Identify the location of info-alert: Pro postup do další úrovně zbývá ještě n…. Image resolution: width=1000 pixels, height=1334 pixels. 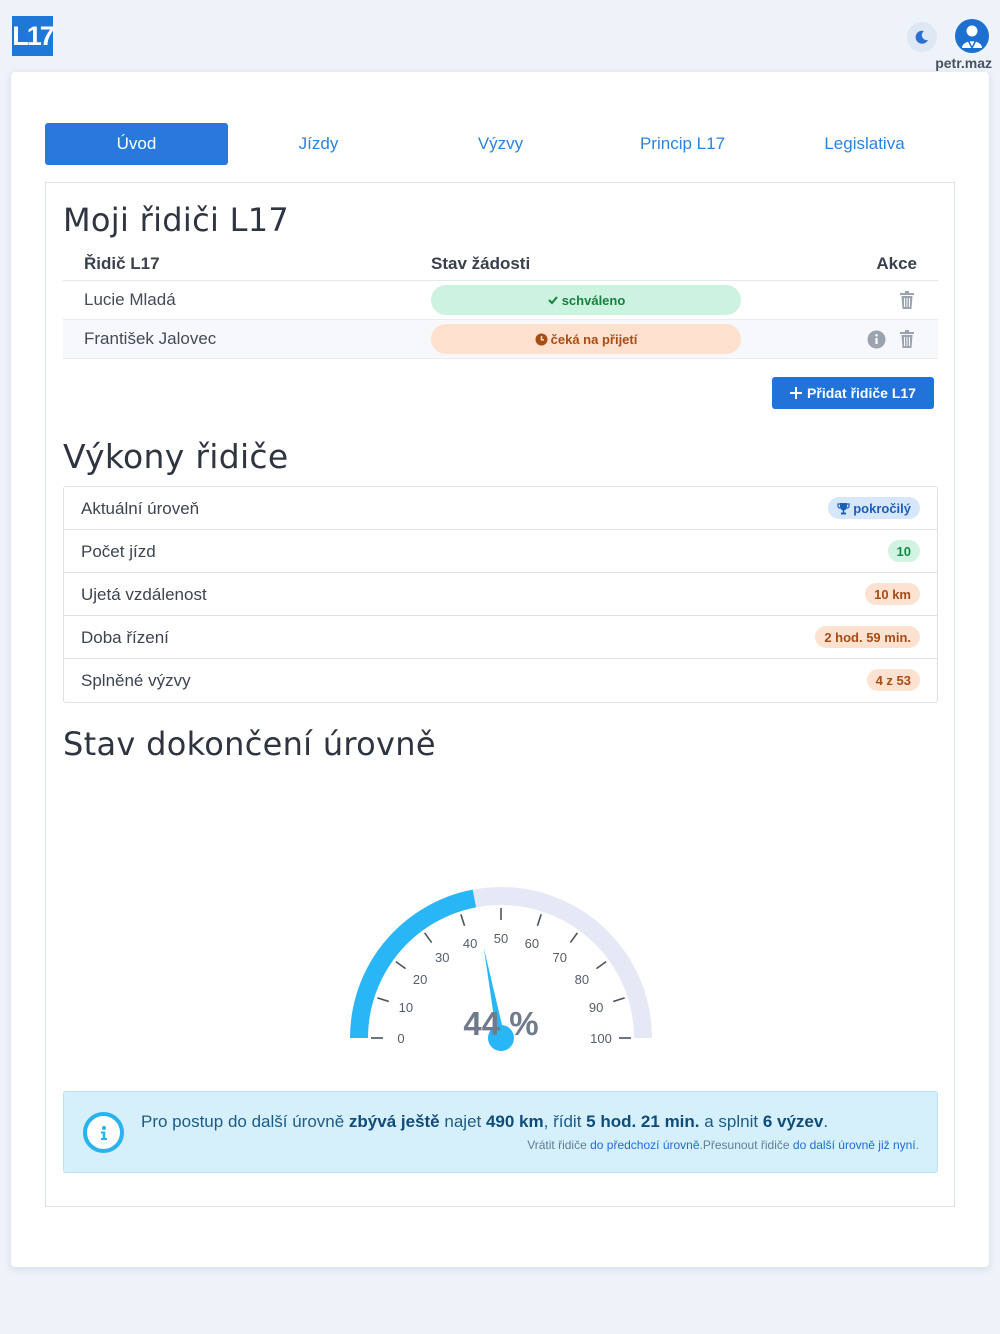
(500, 1132).